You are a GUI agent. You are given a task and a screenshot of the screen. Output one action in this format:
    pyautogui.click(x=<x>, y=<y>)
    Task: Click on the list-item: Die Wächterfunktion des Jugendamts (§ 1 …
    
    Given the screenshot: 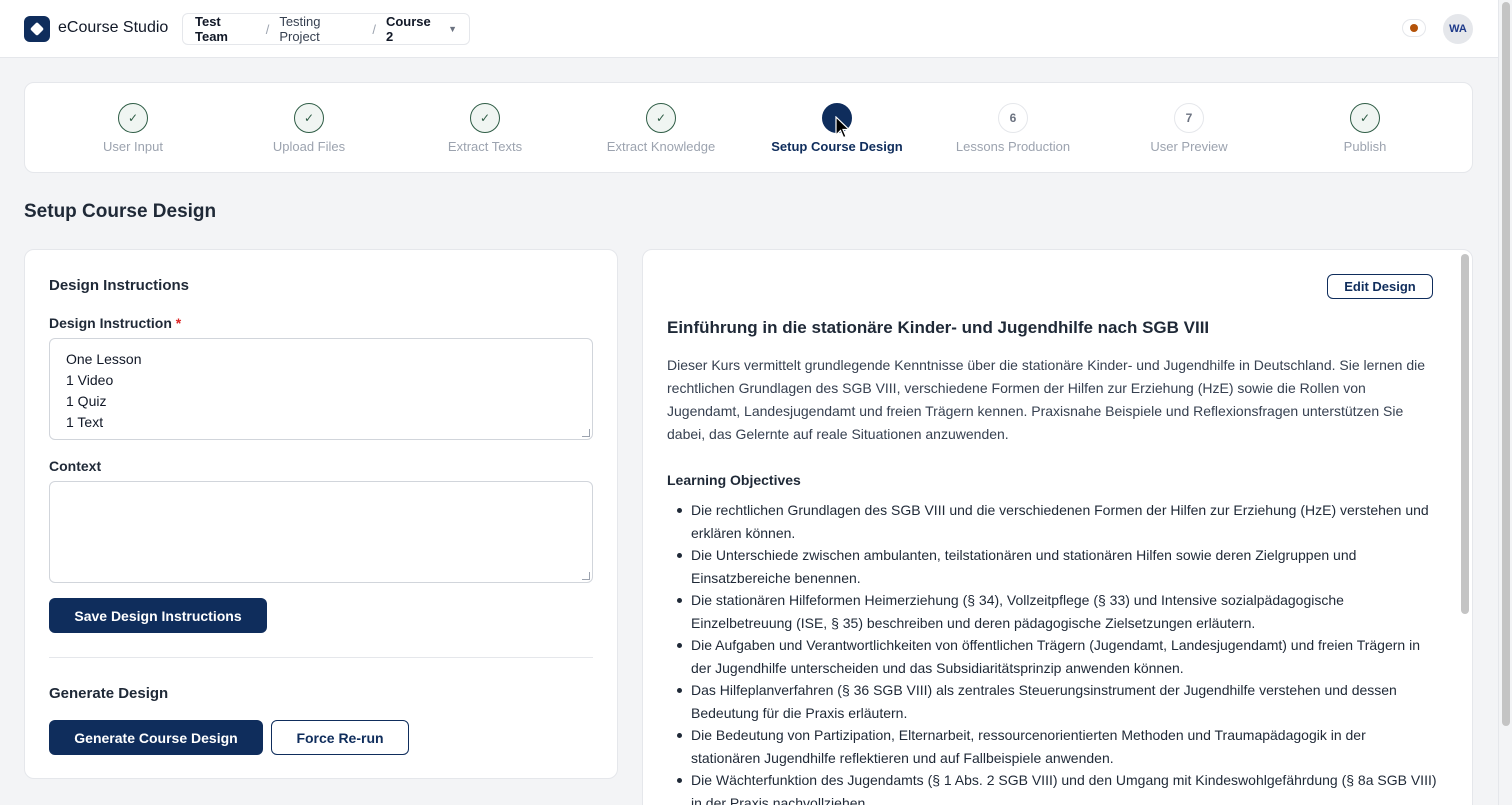 What is the action you would take?
    pyautogui.click(x=1052, y=787)
    